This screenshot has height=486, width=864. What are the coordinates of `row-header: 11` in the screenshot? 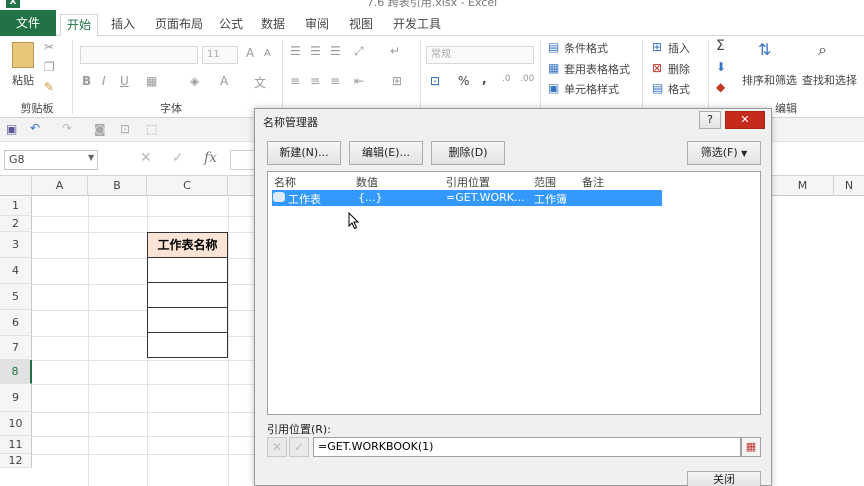 It's located at (16, 445).